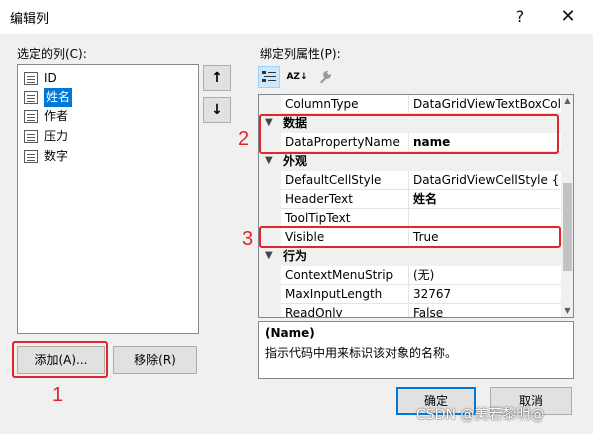 The image size is (593, 434). Describe the element at coordinates (290, 333) in the screenshot. I see `description-title: (Name)` at that location.